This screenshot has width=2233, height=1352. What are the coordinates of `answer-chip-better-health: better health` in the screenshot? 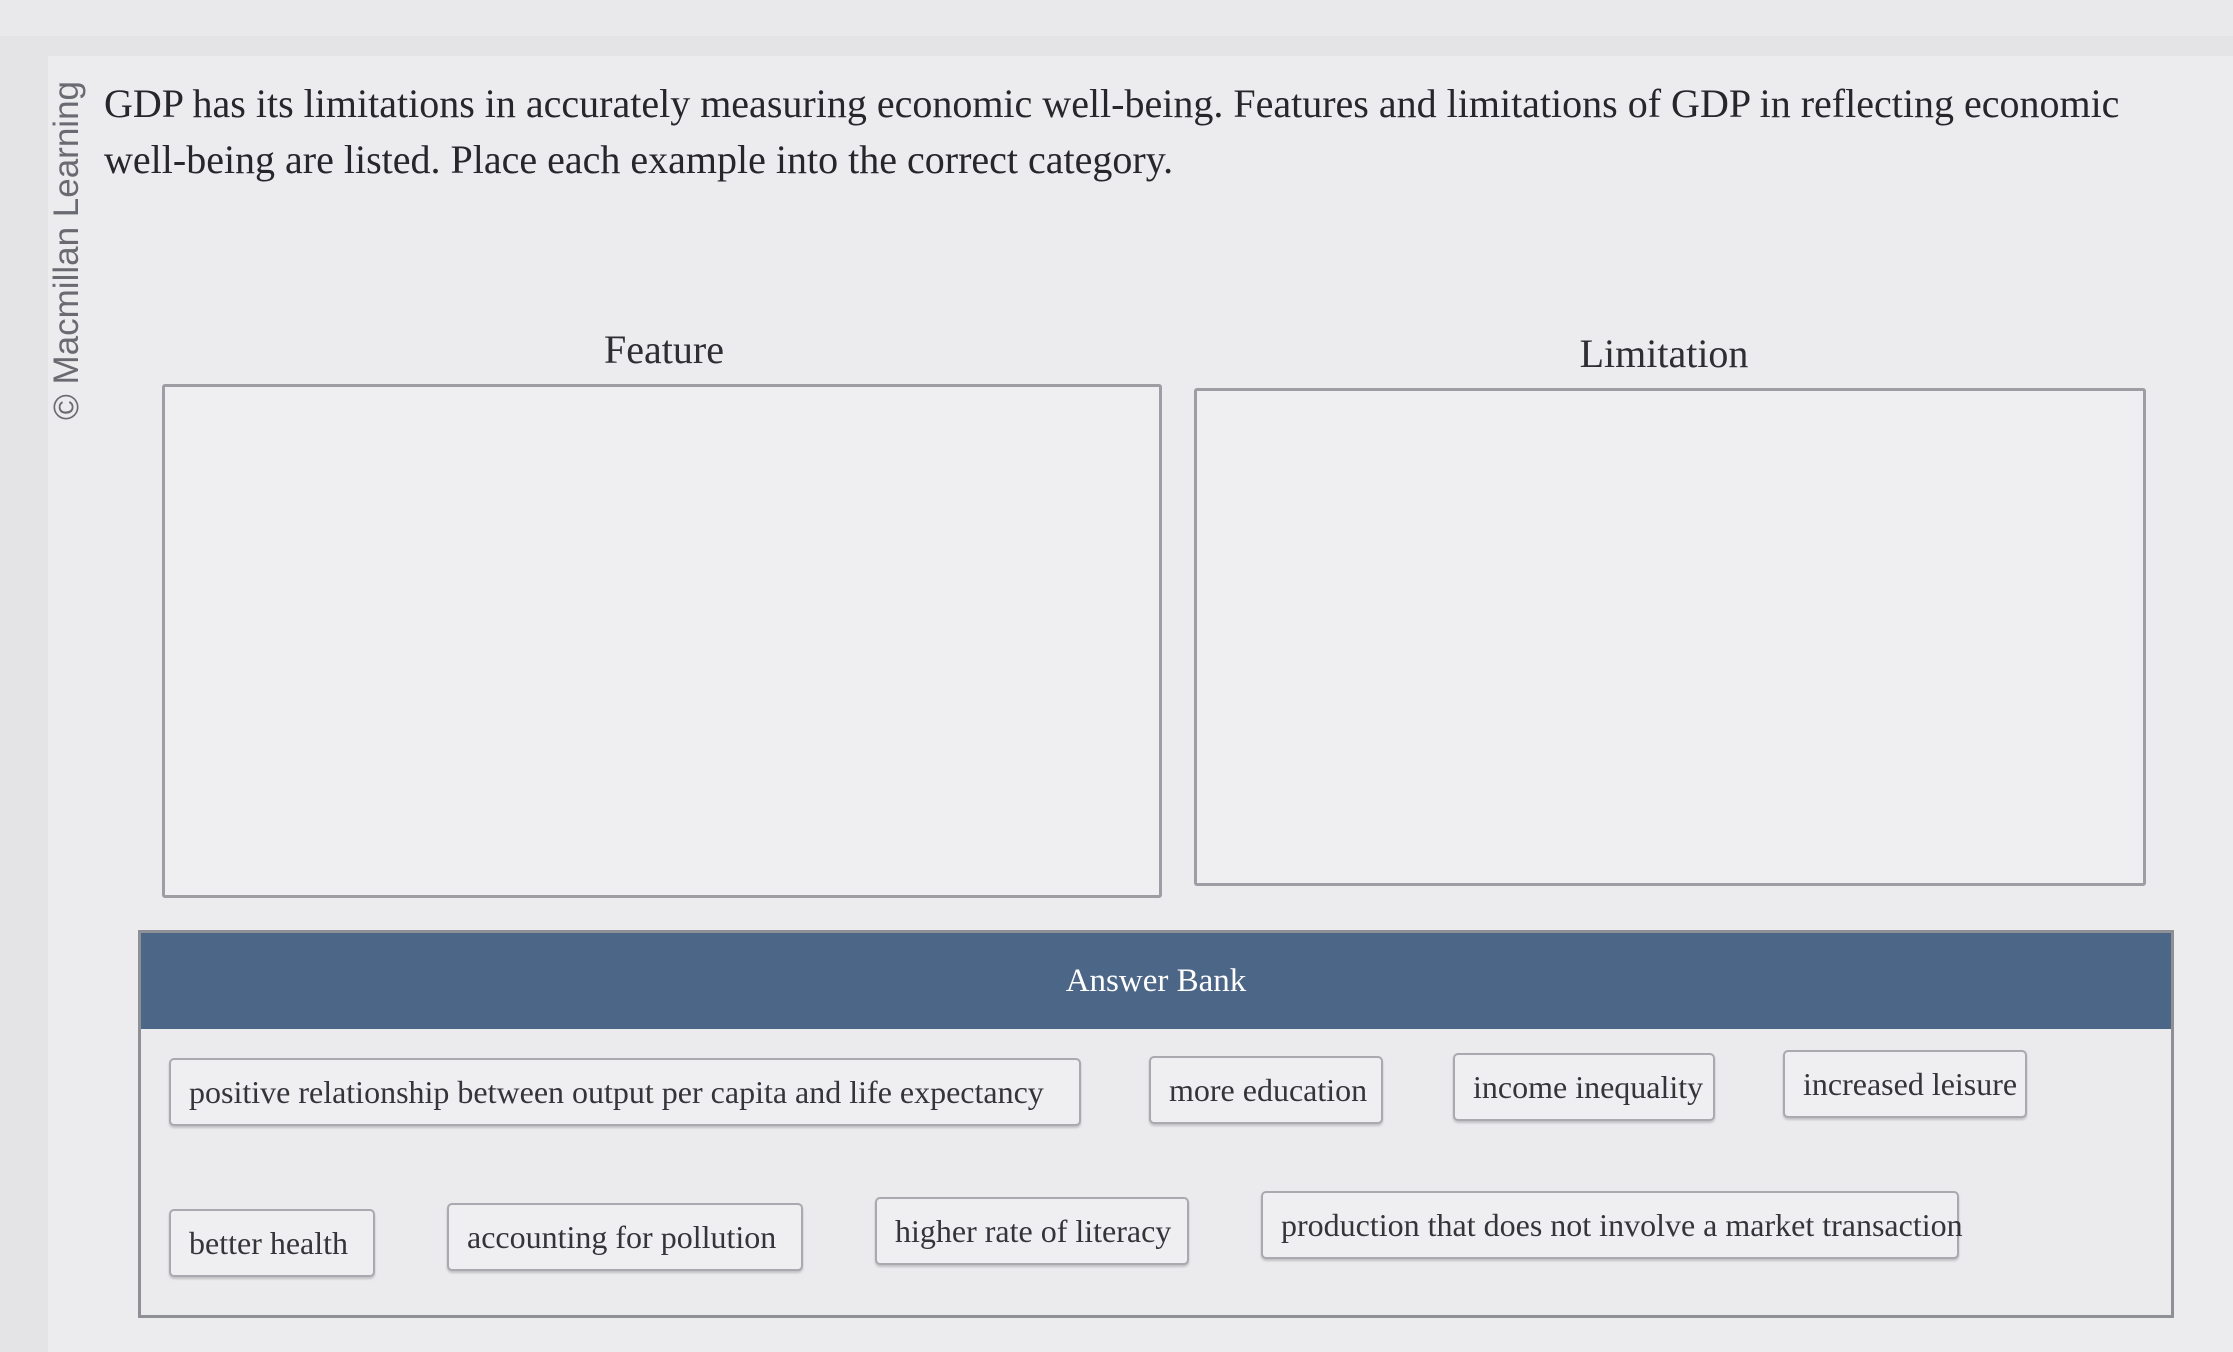 It's located at (272, 1243).